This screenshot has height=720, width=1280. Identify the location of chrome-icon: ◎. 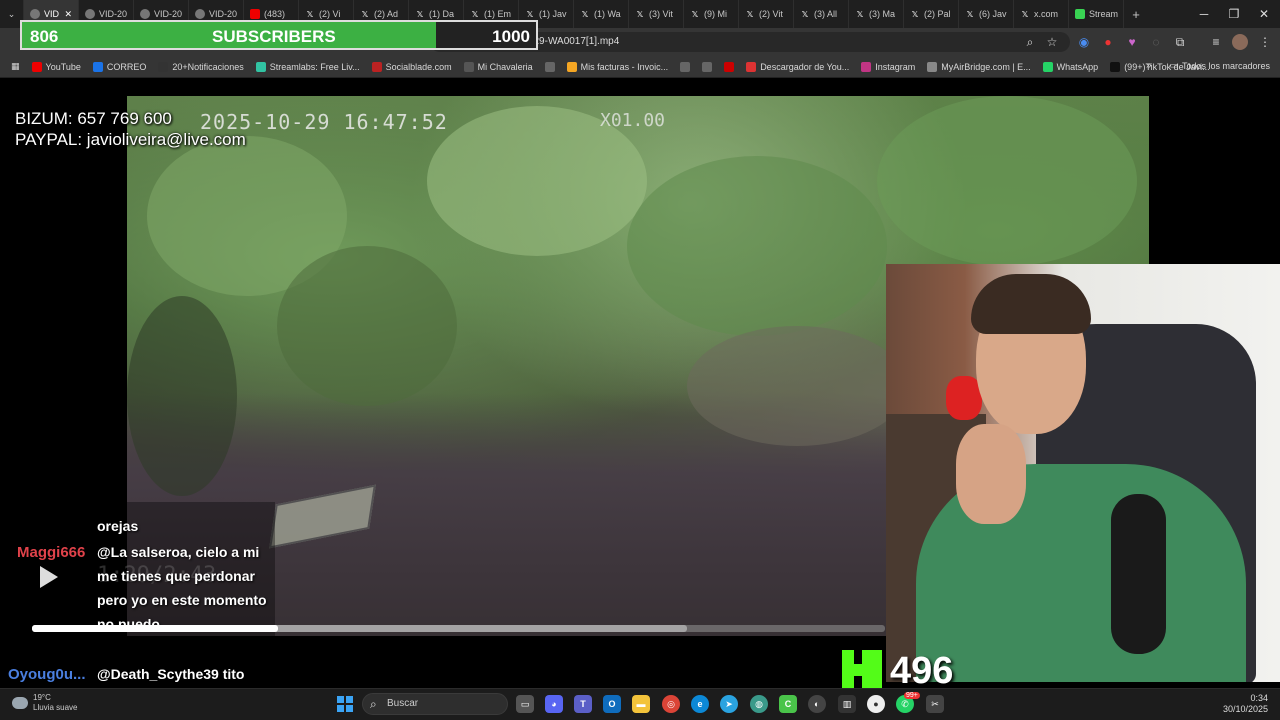
(671, 704).